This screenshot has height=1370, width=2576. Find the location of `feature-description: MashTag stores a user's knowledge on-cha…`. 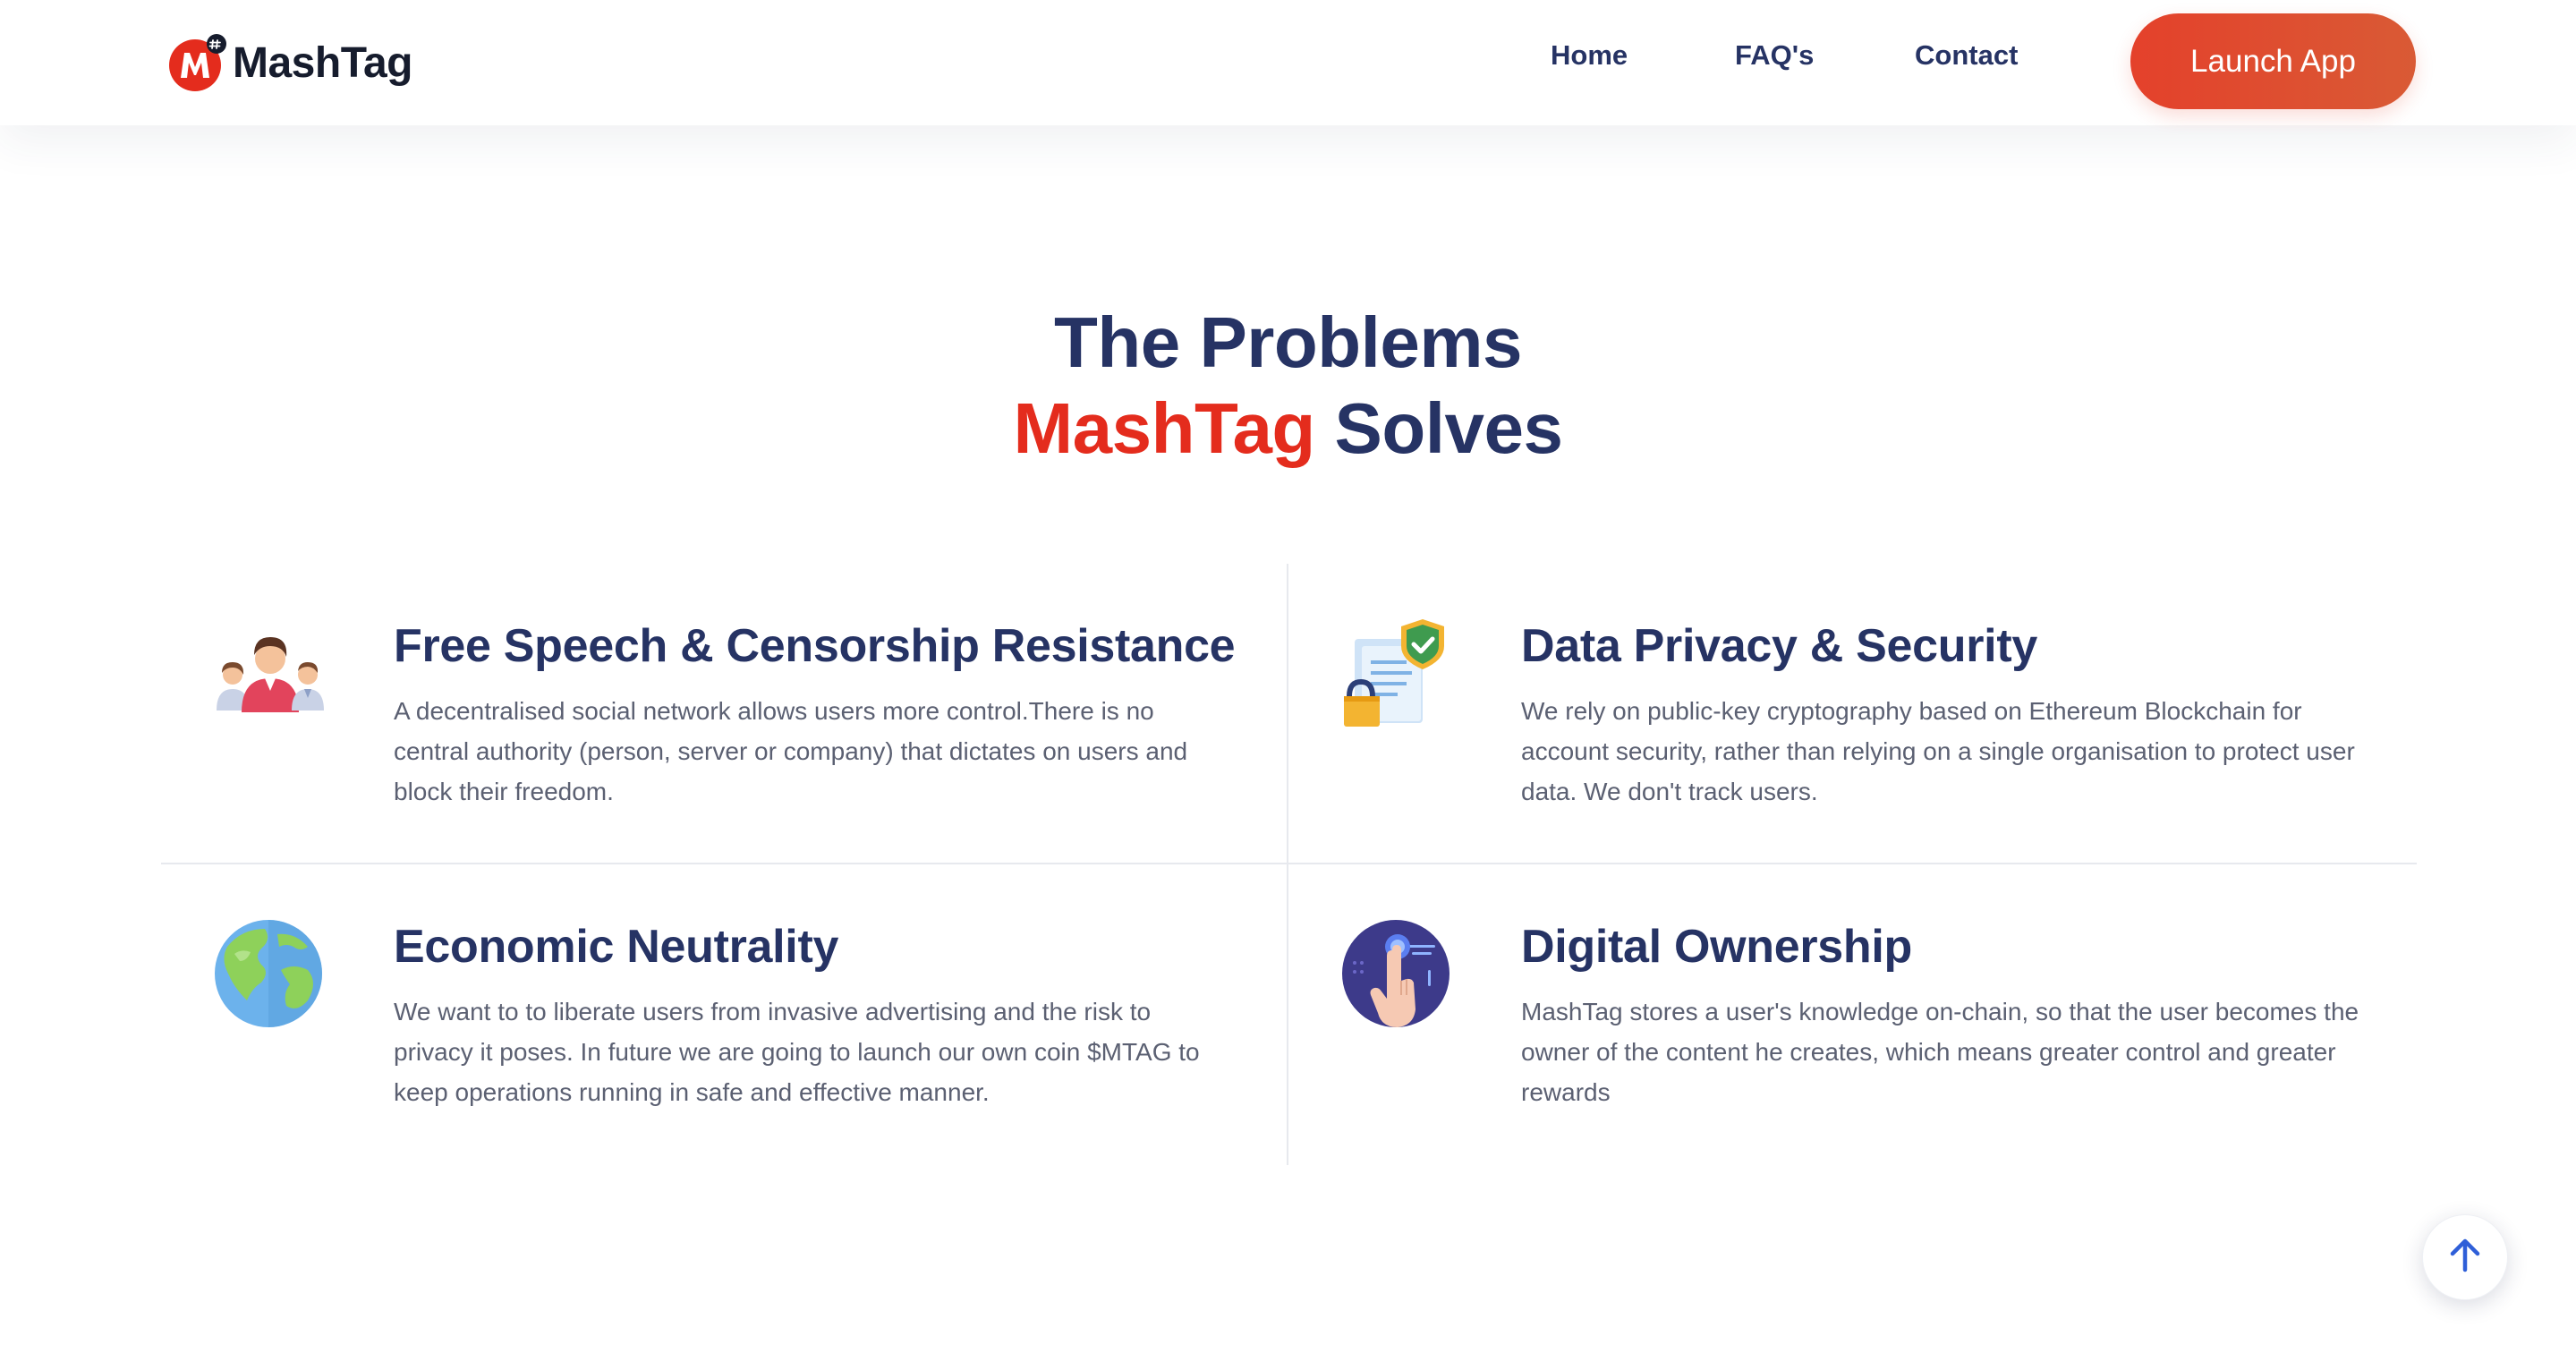

feature-description: MashTag stores a user's knowledge on-cha… is located at coordinates (1940, 1052).